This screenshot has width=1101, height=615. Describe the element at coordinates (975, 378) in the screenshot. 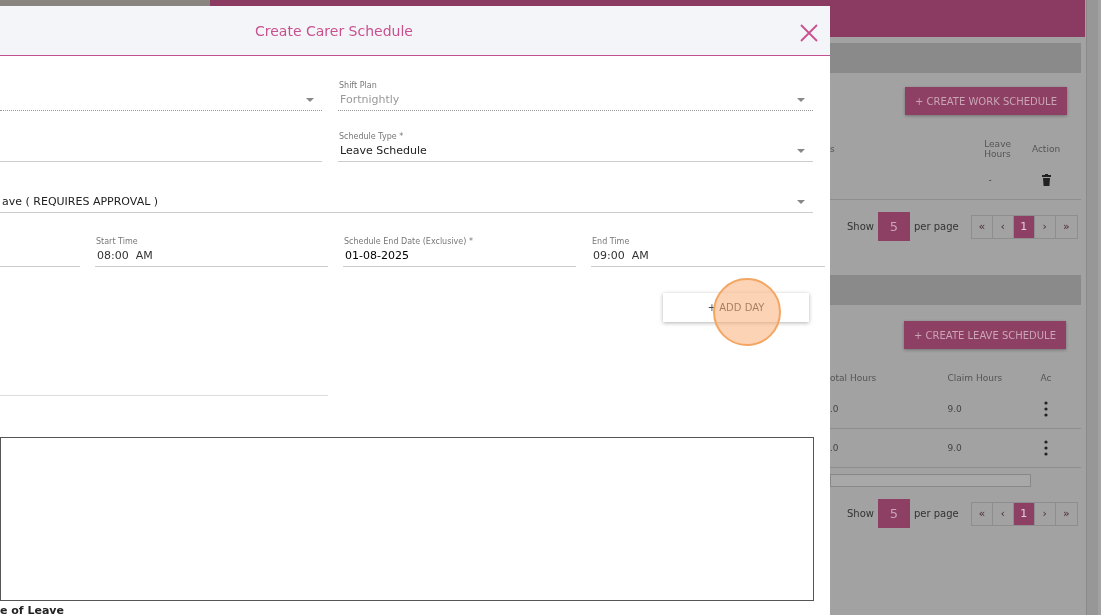

I see `column-header: Claim Hours` at that location.